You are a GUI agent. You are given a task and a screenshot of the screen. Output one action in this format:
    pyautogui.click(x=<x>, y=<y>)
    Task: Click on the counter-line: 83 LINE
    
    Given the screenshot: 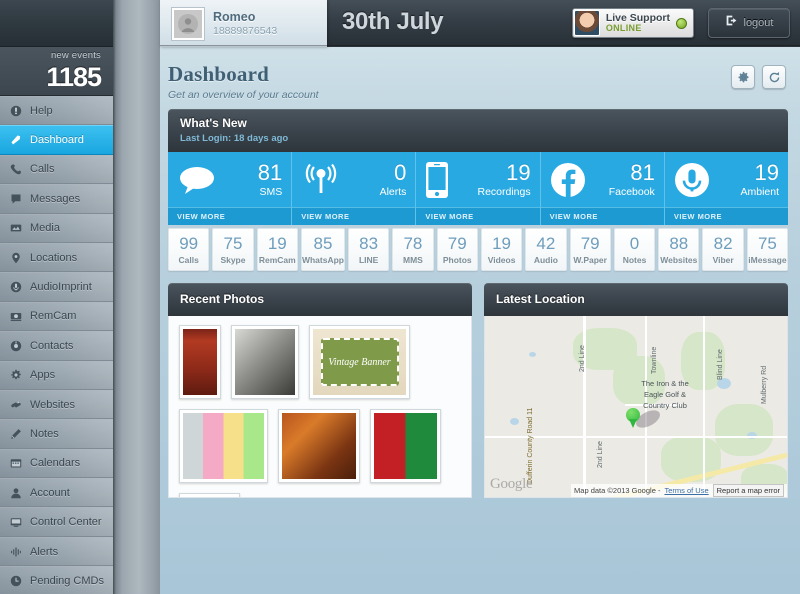 What is the action you would take?
    pyautogui.click(x=368, y=249)
    